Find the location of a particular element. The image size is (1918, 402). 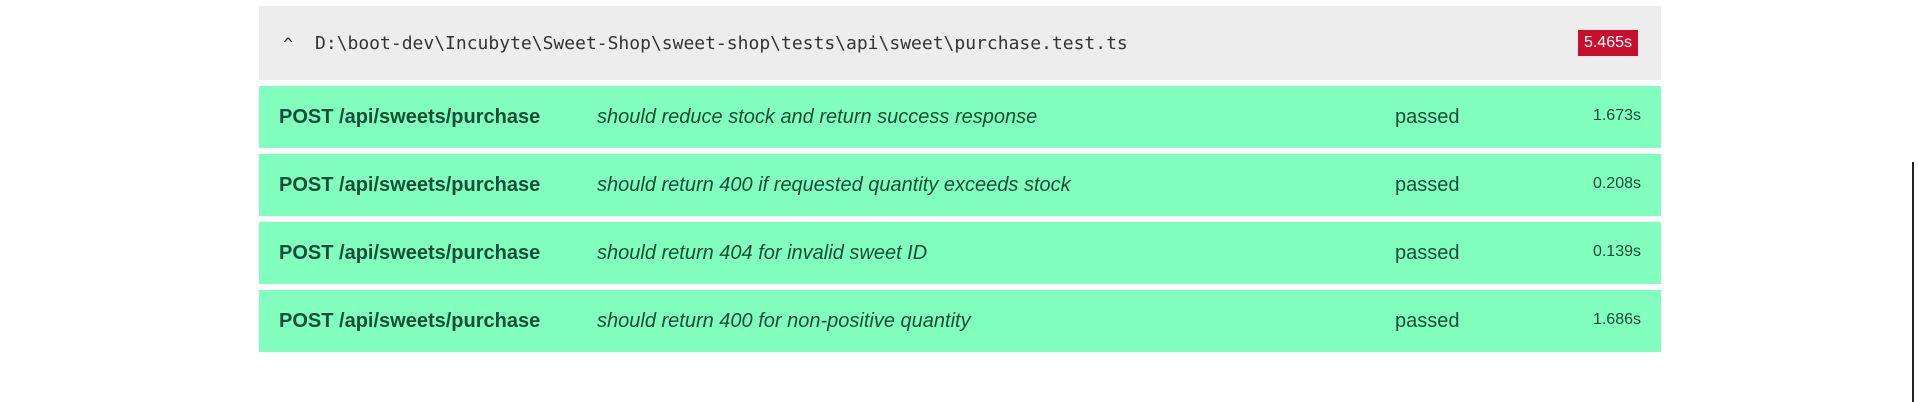

collapse-caret-icon: ^ is located at coordinates (295, 45).